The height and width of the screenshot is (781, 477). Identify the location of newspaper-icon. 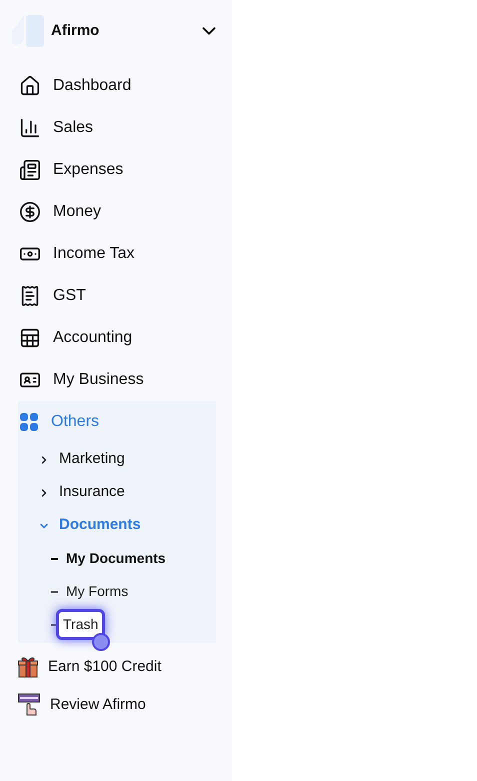
(30, 170).